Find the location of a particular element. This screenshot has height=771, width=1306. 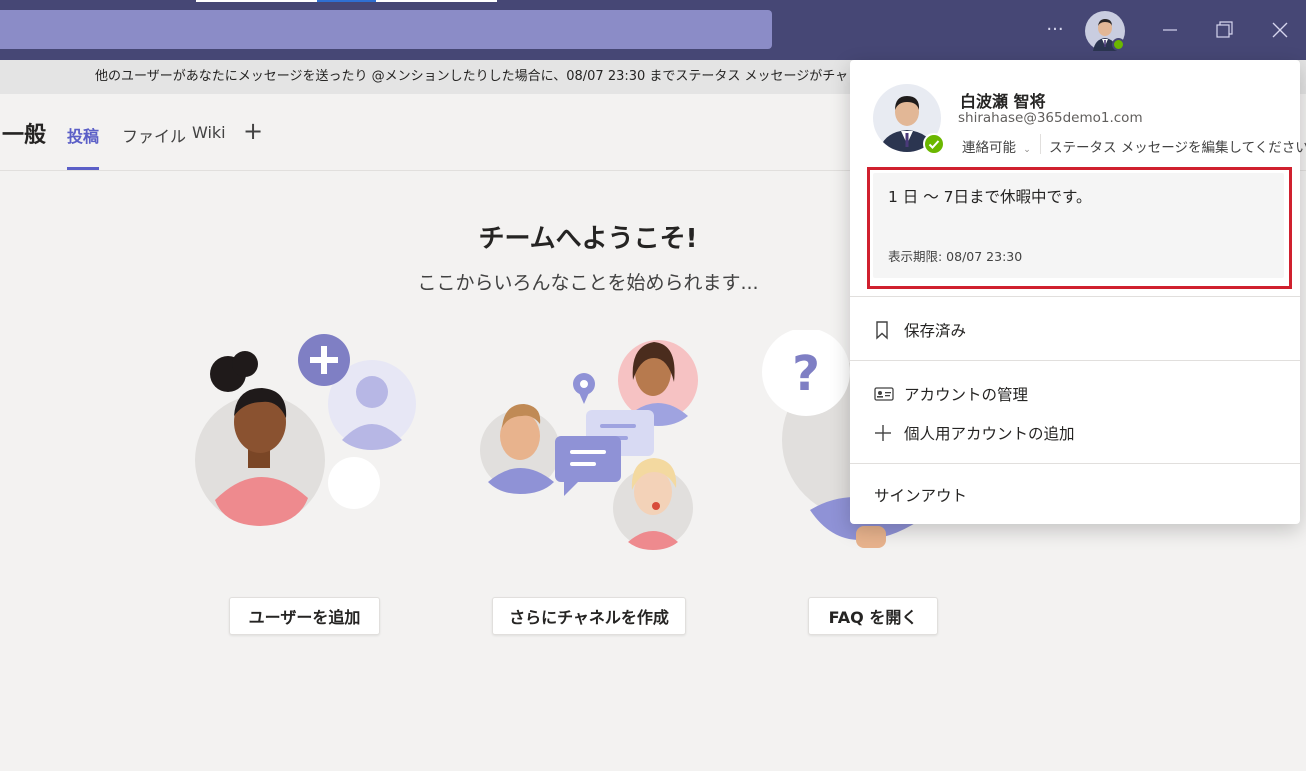

edit-status-message-link: ステータス メッセージを編集してください is located at coordinates (1177, 146).